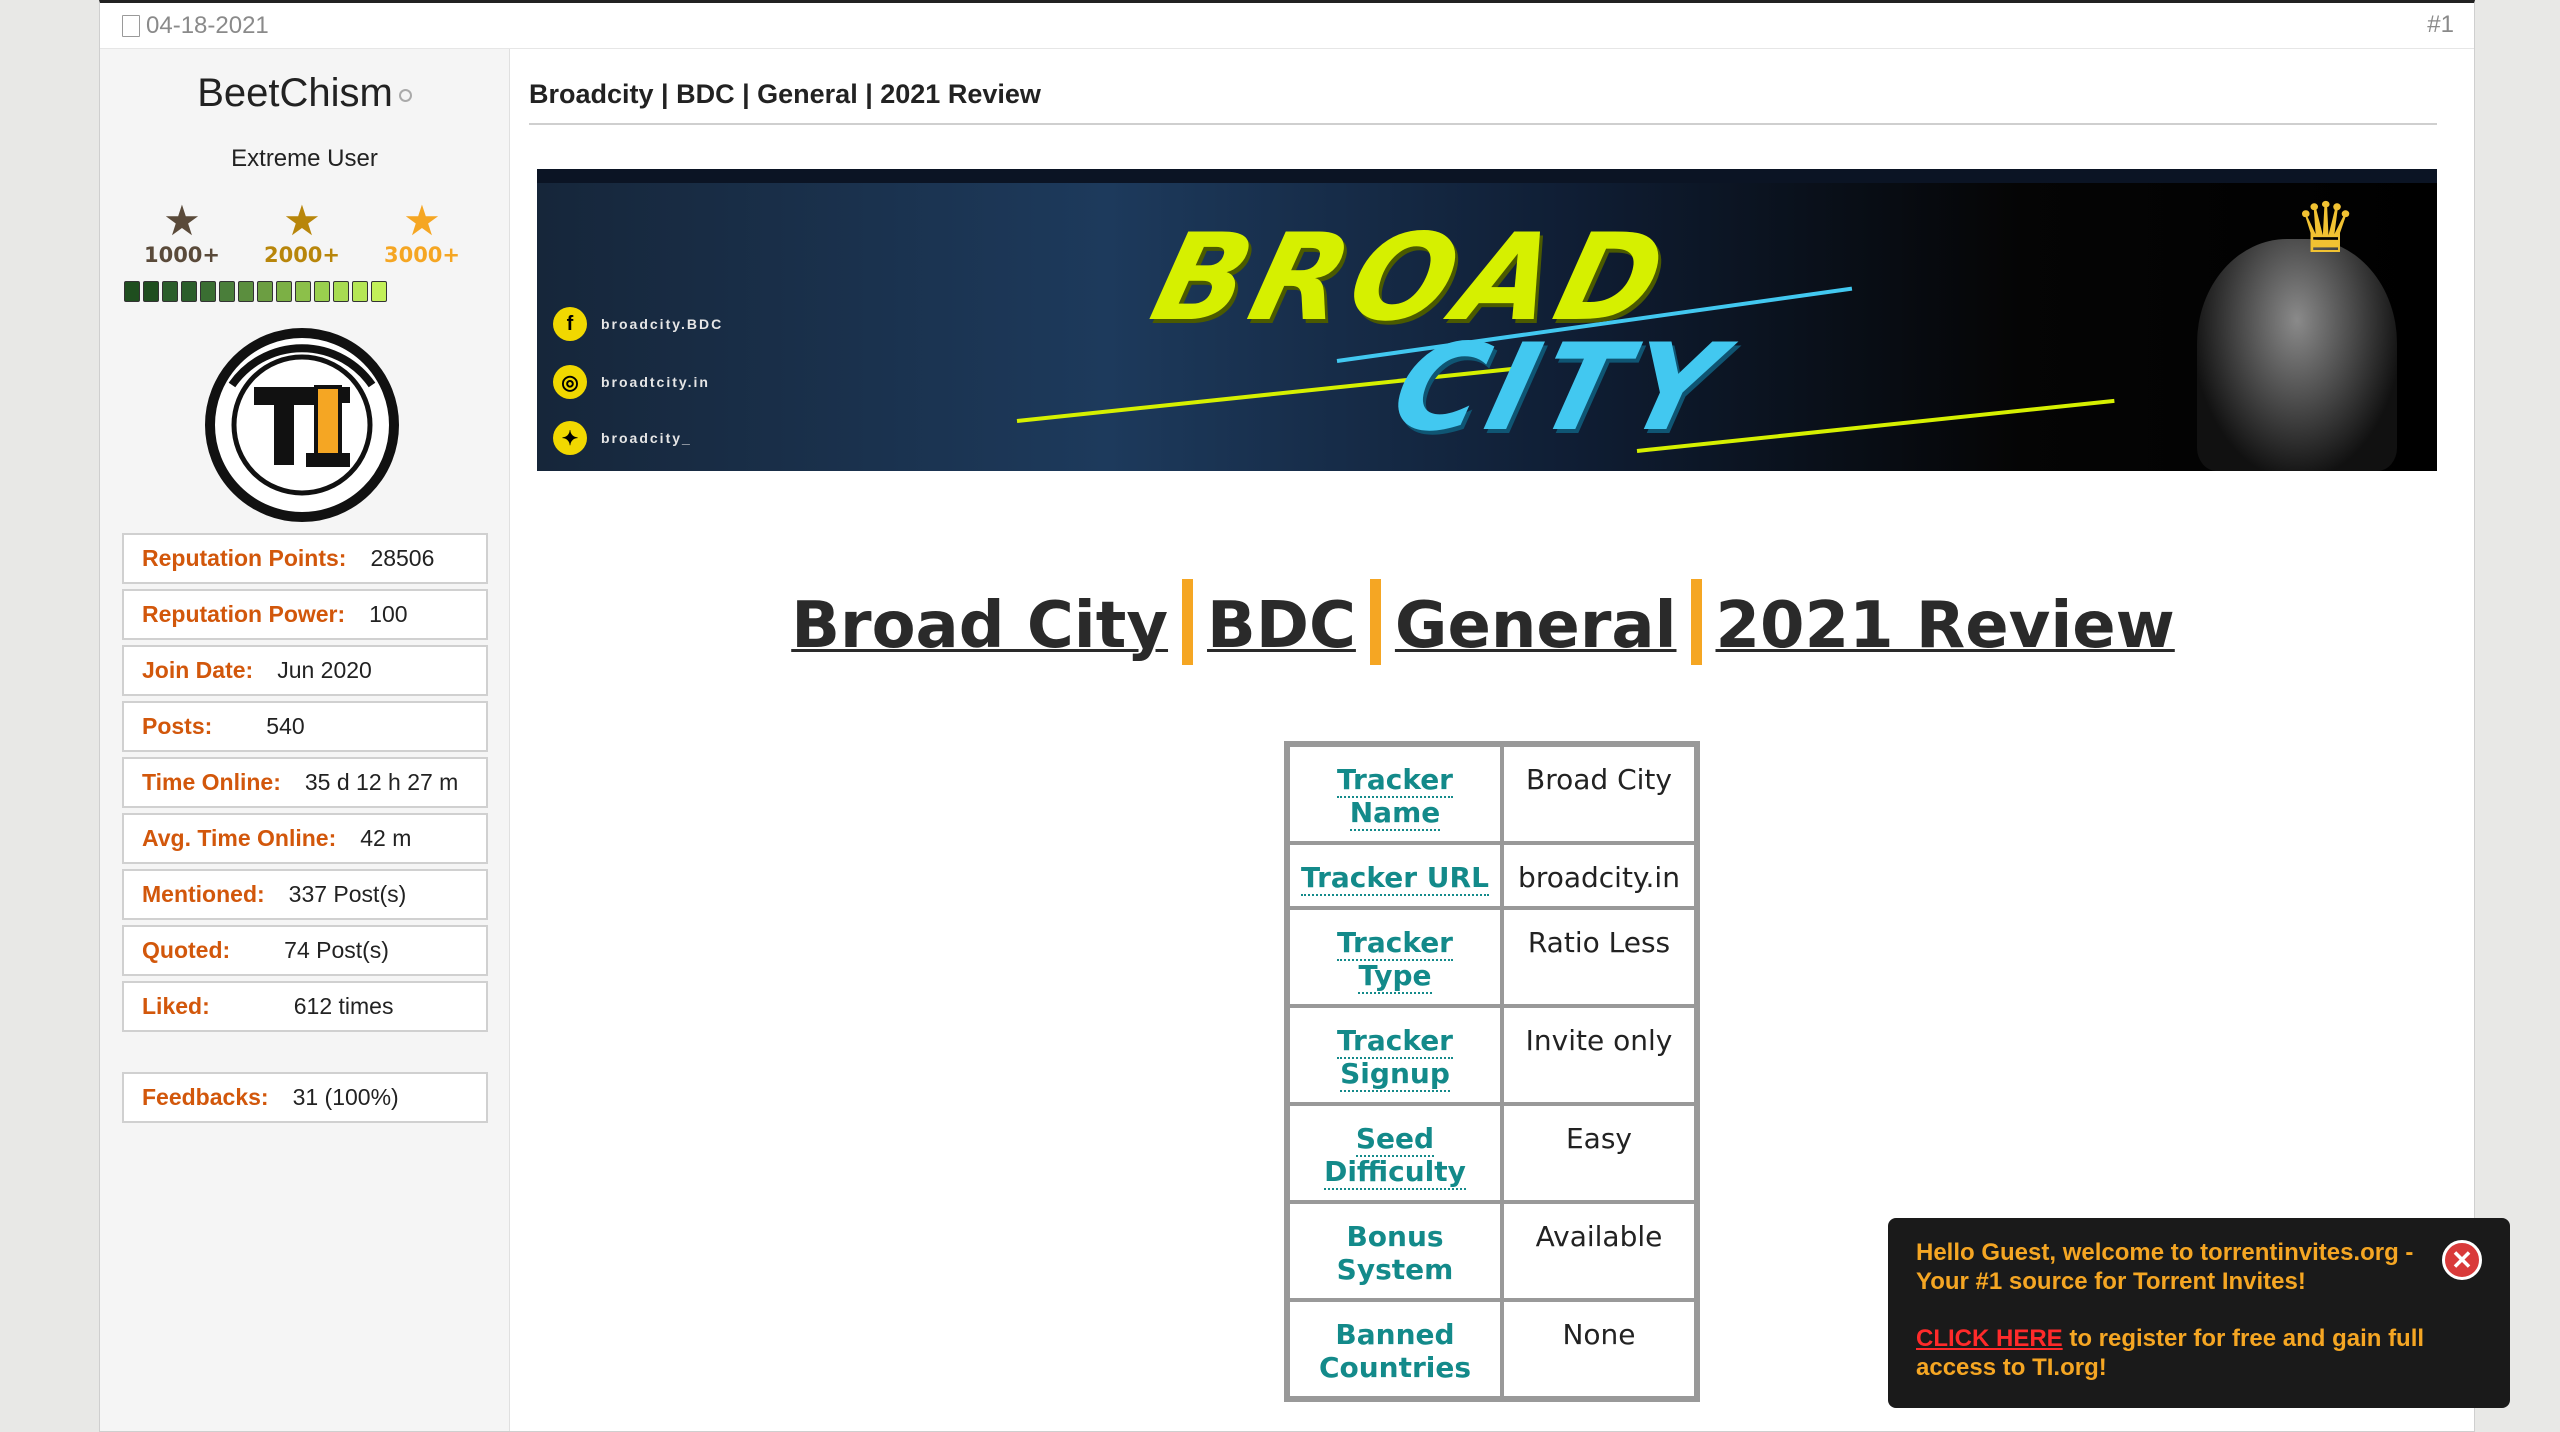  What do you see at coordinates (570, 324) in the screenshot?
I see `facebook-icon: f` at bounding box center [570, 324].